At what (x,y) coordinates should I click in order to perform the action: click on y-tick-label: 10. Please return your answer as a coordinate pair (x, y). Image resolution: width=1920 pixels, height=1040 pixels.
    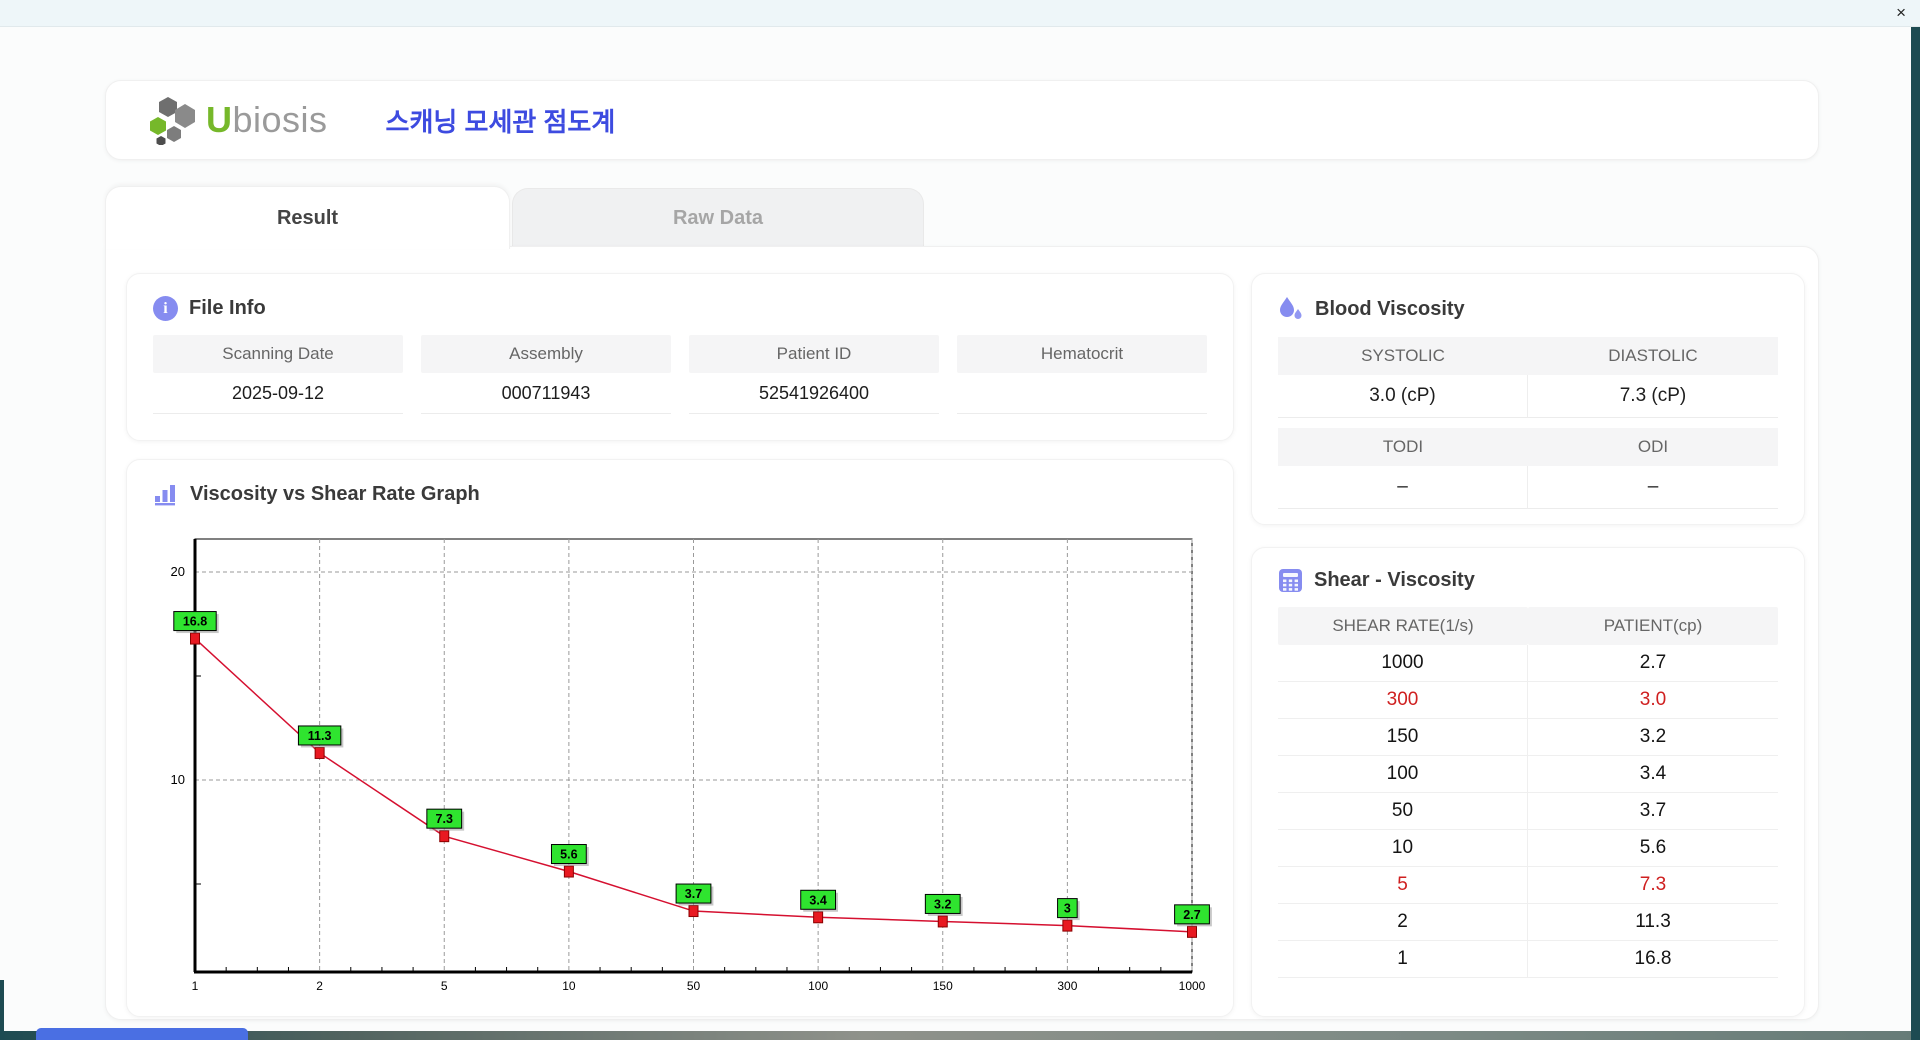
    Looking at the image, I should click on (178, 779).